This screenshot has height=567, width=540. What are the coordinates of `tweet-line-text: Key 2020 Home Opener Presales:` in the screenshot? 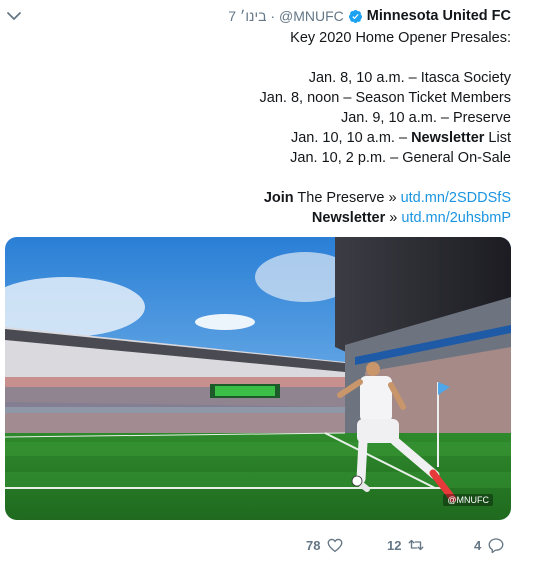 It's located at (400, 38).